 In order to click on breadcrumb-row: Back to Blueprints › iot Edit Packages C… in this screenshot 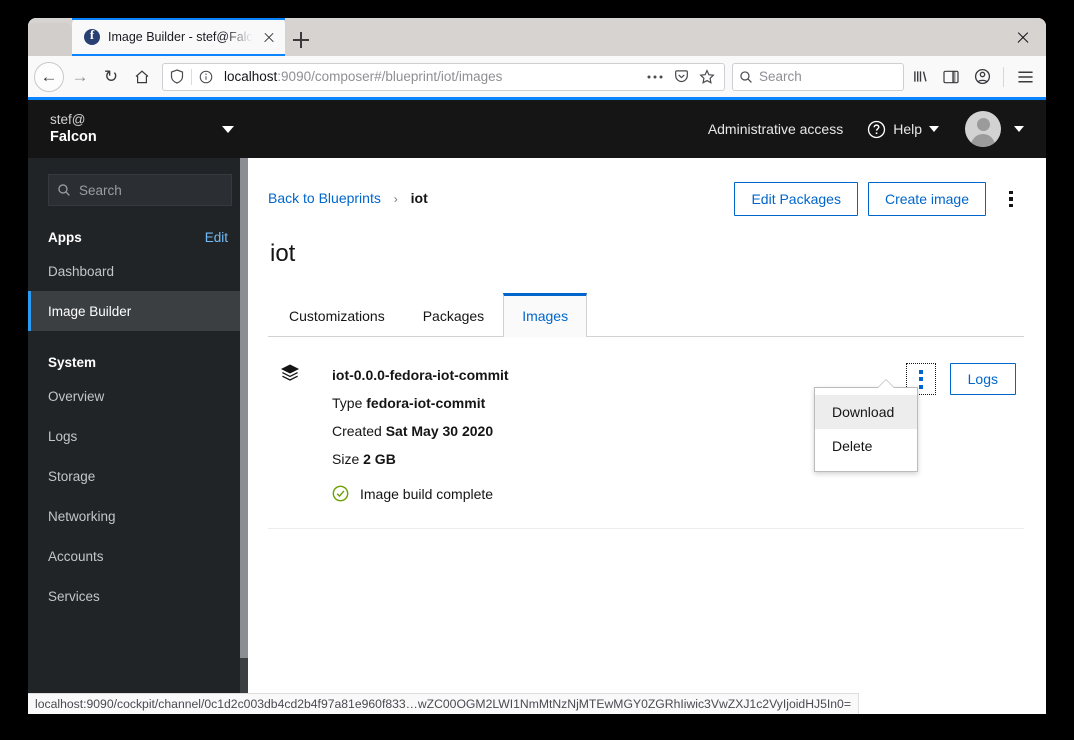, I will do `click(646, 200)`.